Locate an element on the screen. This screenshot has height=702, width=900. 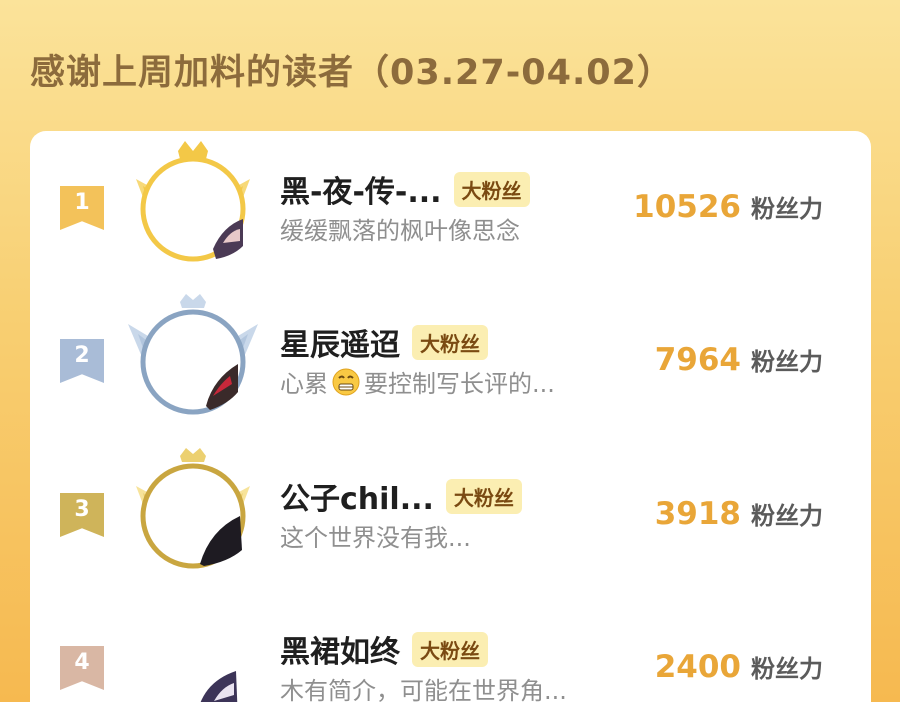
rank-ribbon-3: 3 is located at coordinates (82, 515).